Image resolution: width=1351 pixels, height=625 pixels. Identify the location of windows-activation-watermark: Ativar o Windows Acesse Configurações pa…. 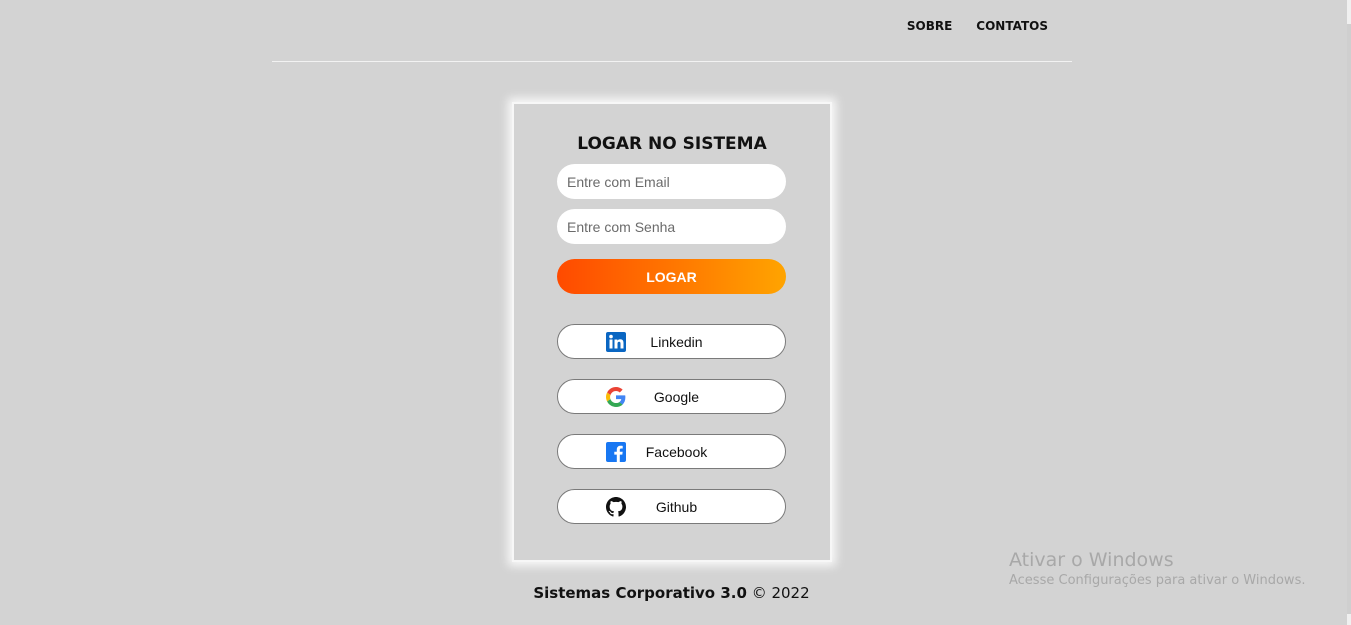
(1157, 568).